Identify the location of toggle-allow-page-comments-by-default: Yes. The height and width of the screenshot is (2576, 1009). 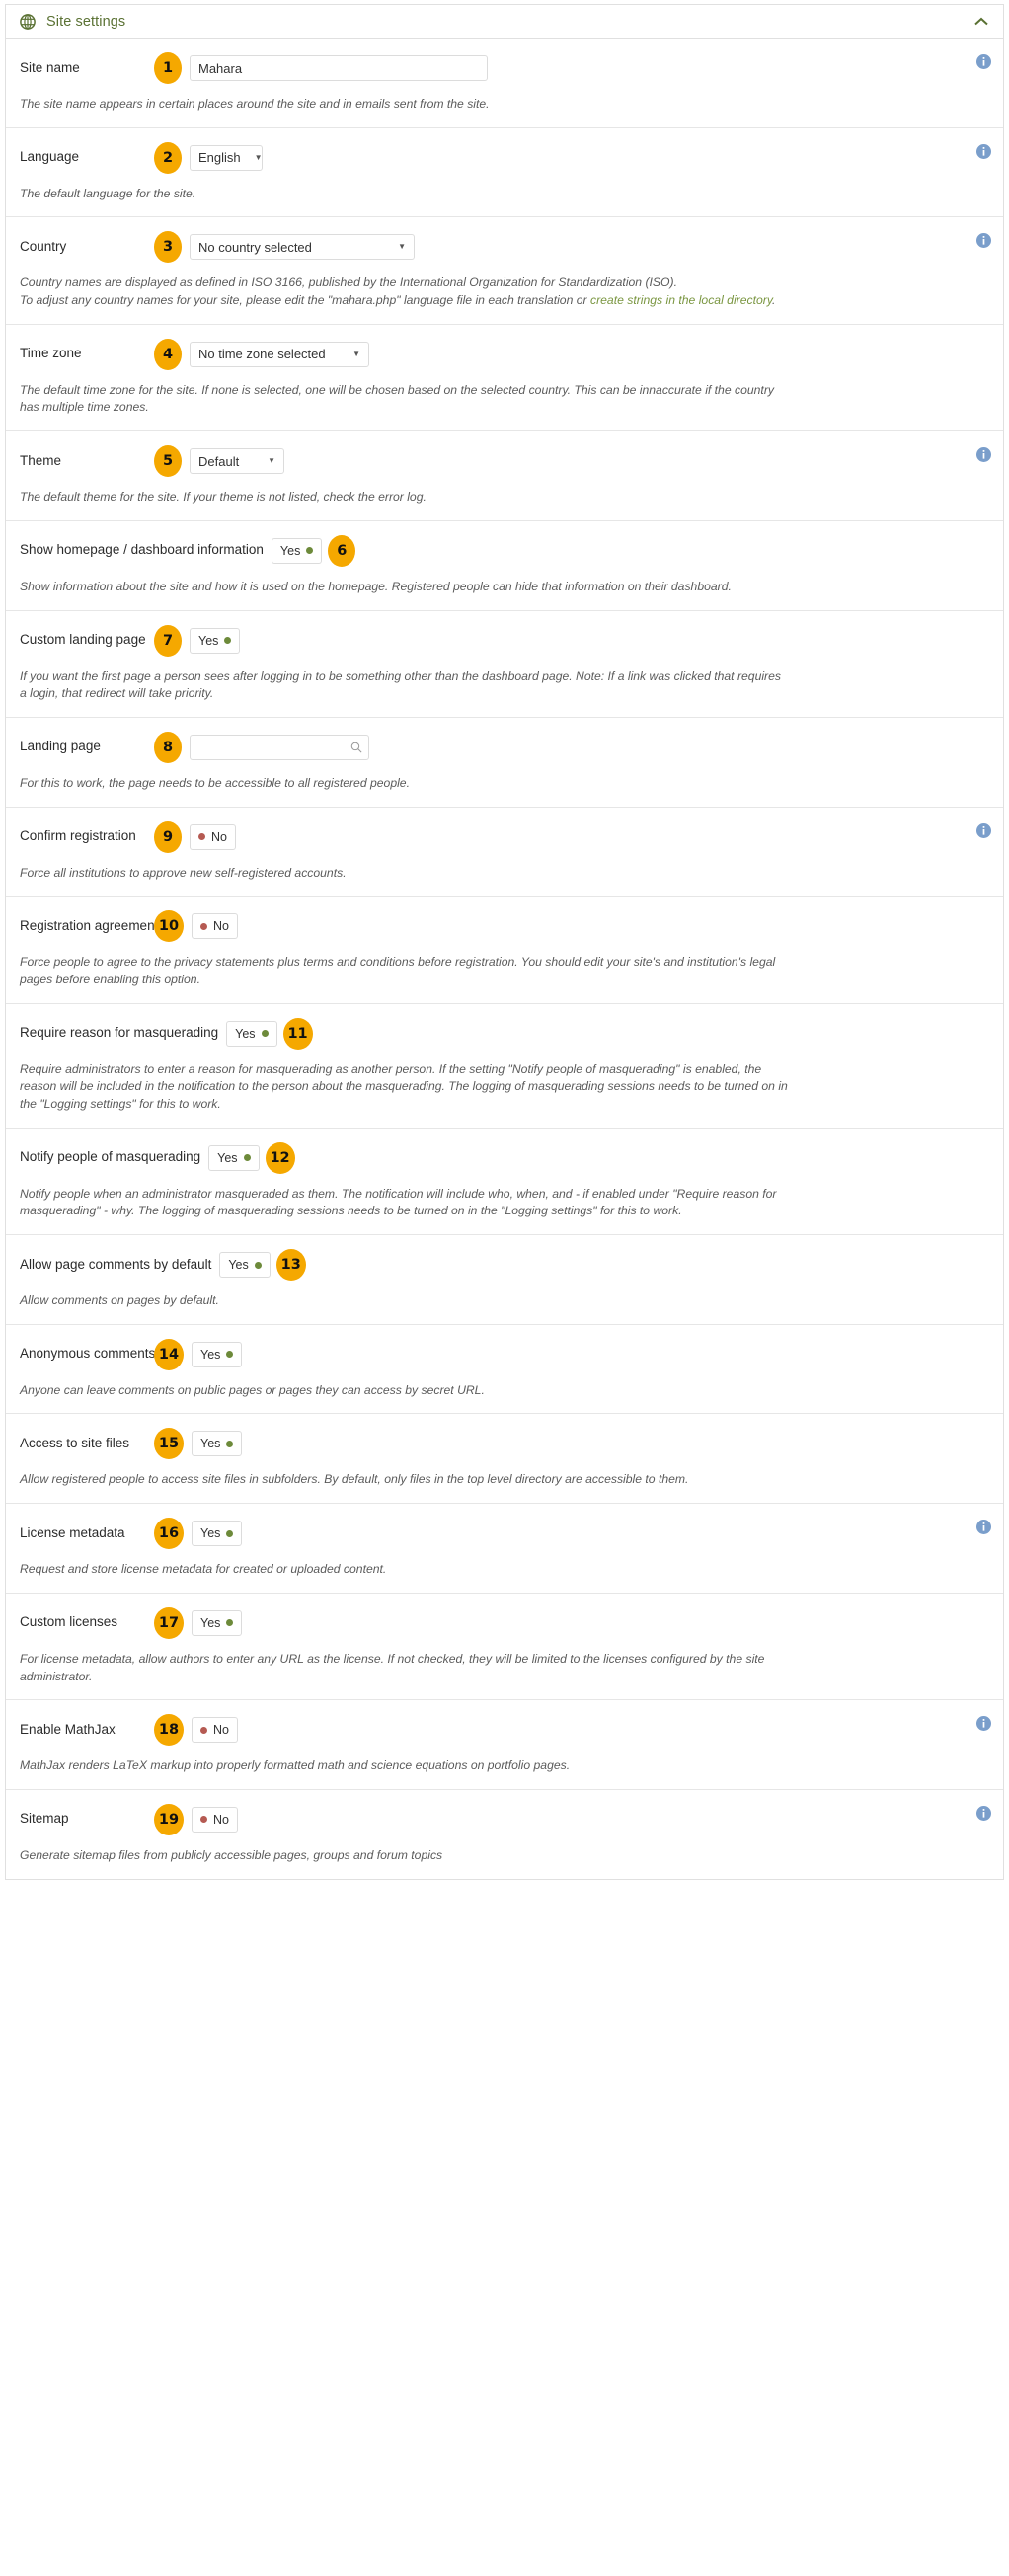
(245, 1265).